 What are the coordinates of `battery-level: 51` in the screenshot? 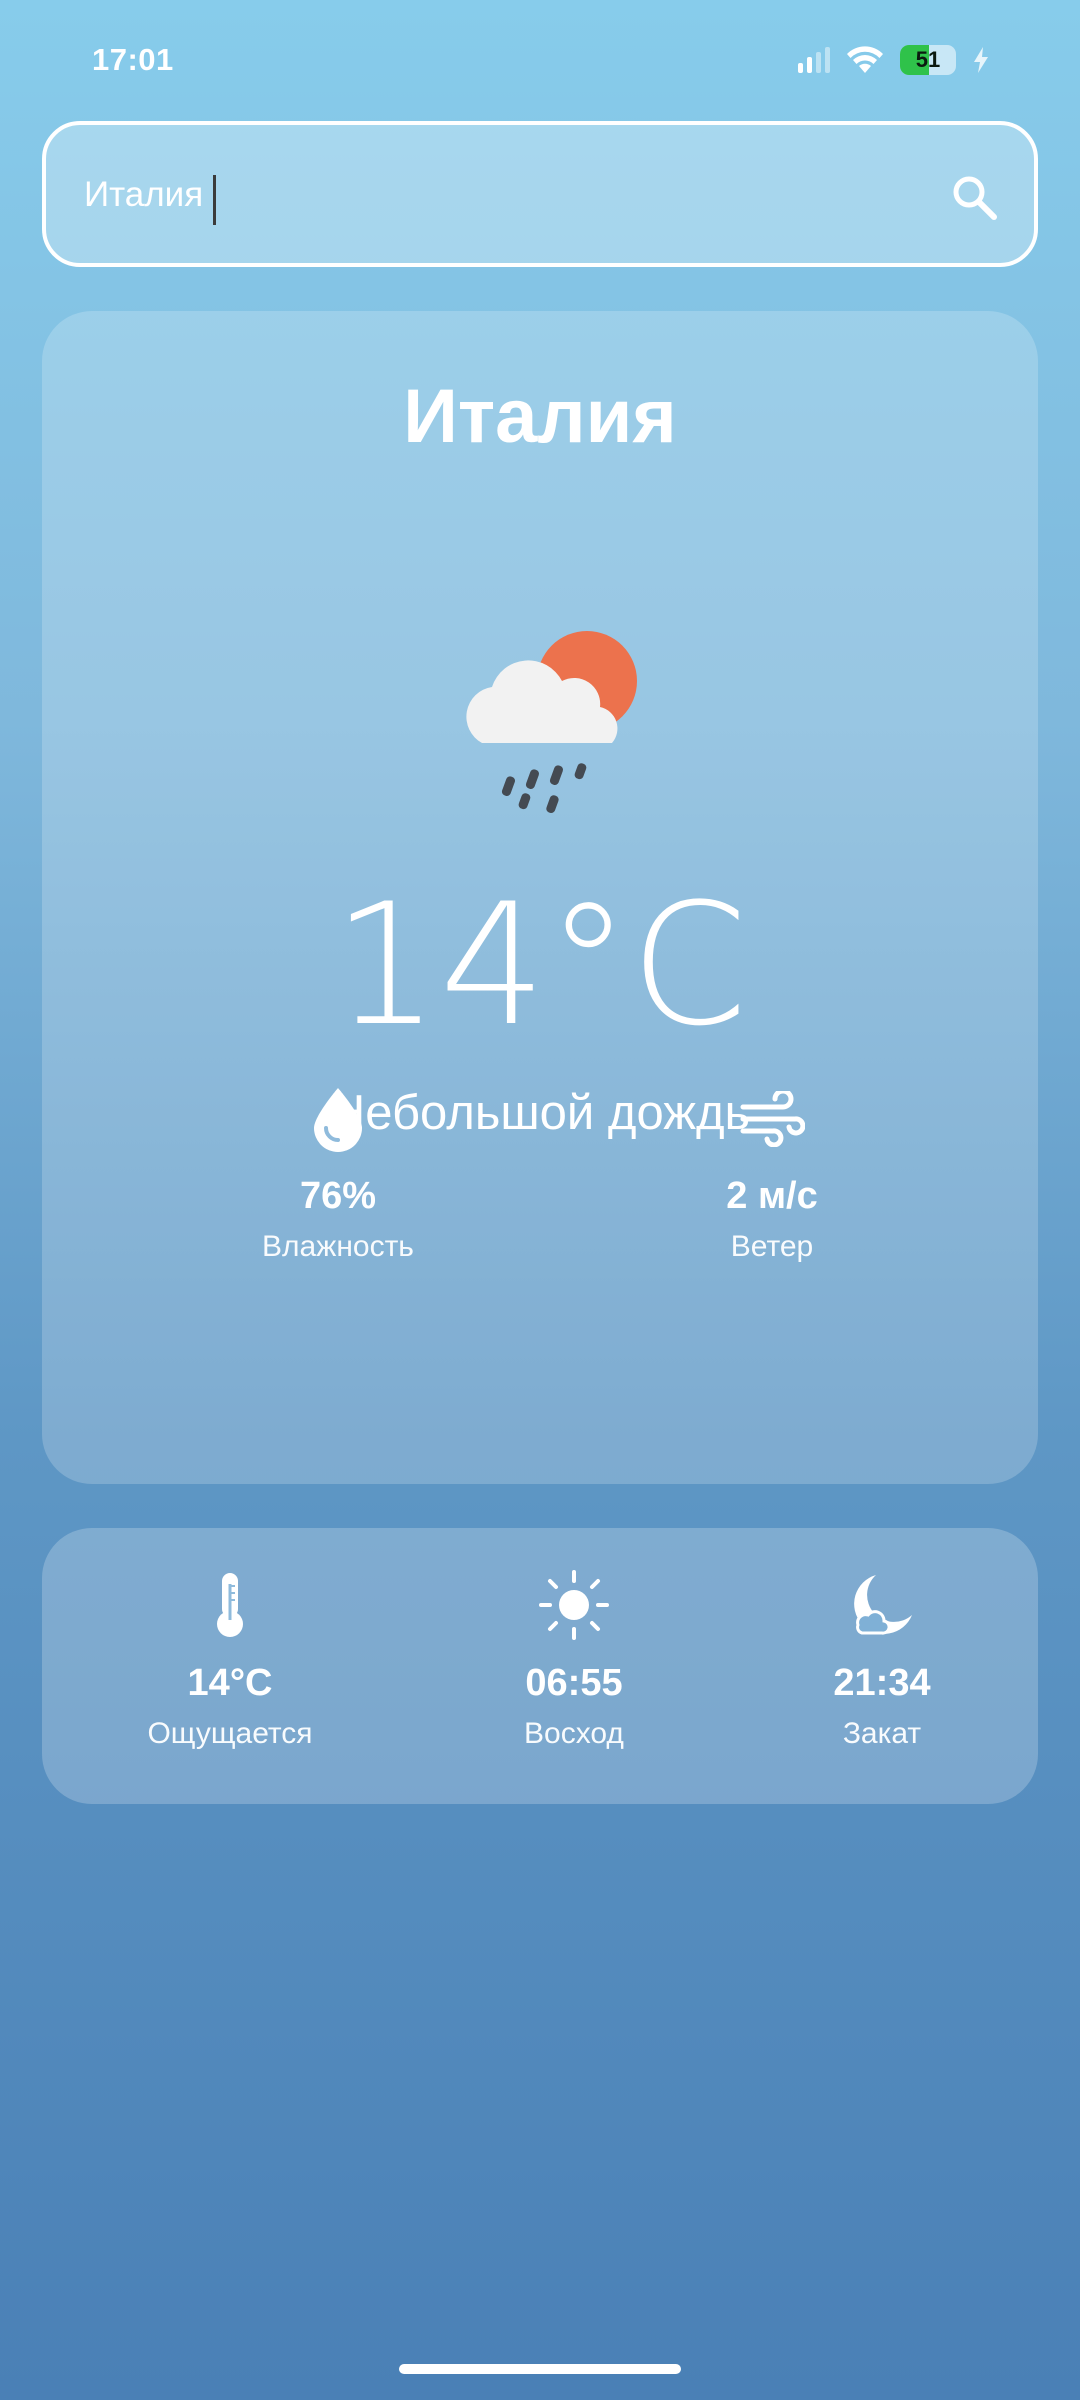 It's located at (928, 59).